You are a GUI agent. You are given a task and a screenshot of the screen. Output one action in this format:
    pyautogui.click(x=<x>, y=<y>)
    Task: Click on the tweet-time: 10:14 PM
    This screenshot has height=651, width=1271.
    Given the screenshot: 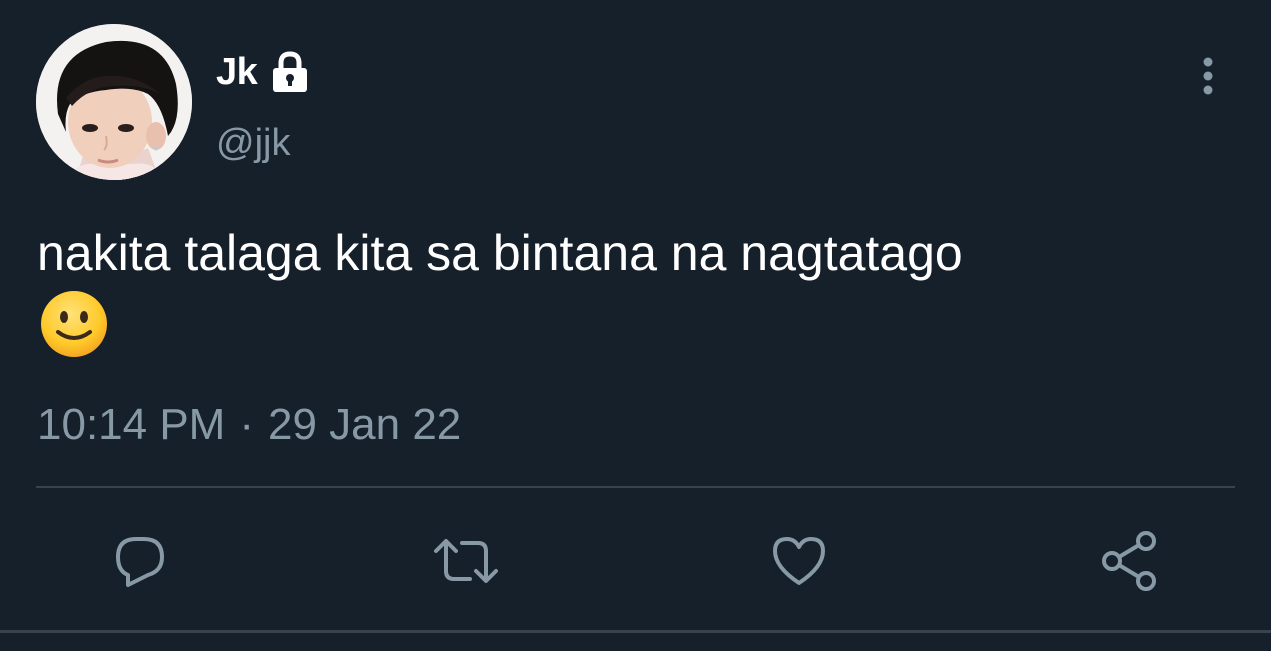 What is the action you would take?
    pyautogui.click(x=131, y=424)
    